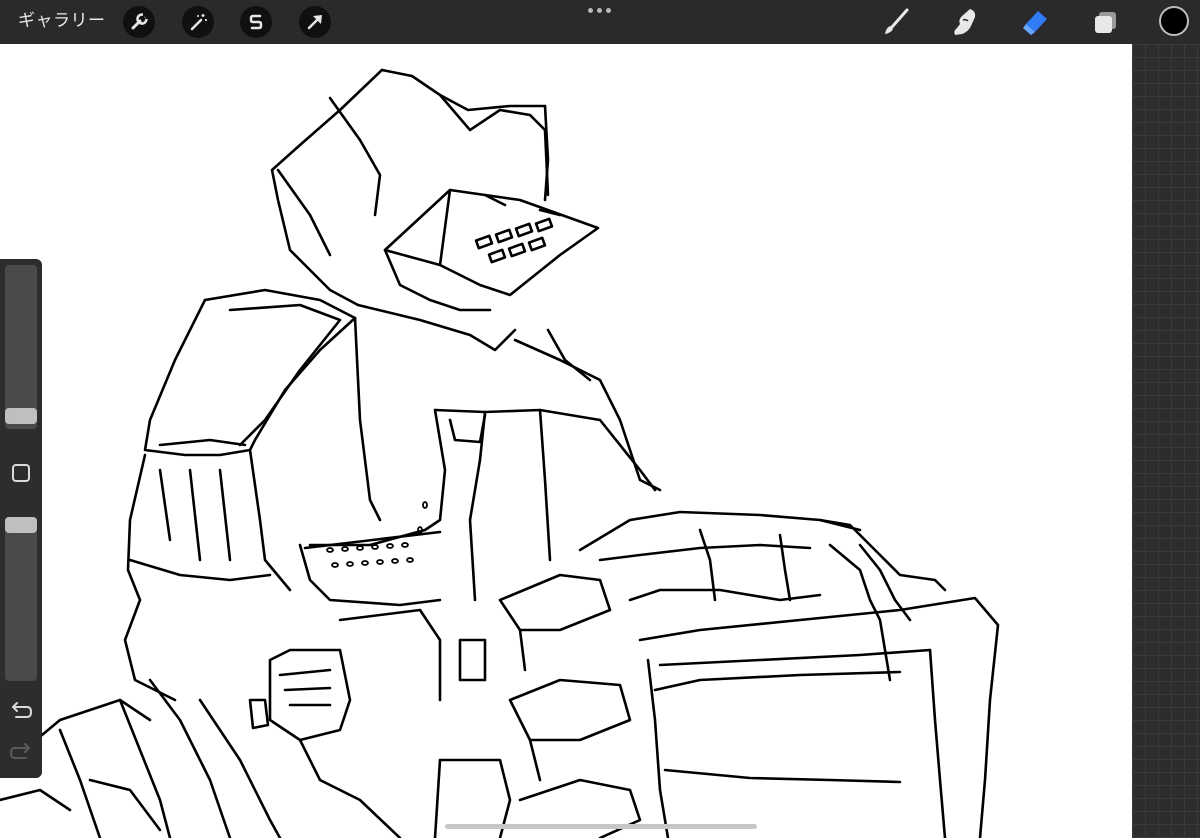  I want to click on opacity-thumb, so click(21, 525).